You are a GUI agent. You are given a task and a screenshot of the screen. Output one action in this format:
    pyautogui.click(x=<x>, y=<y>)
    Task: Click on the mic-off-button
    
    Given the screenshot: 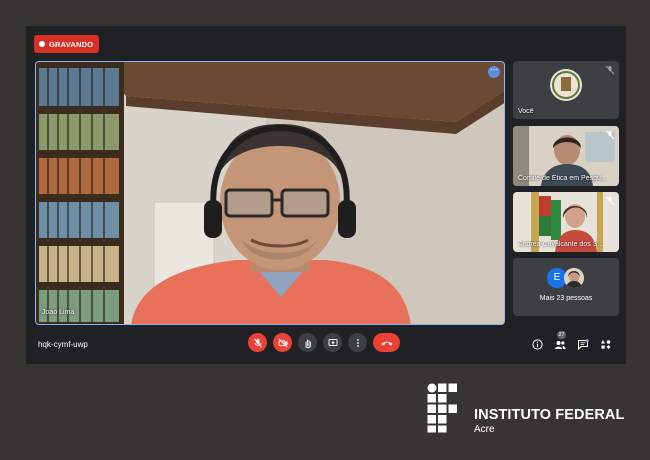 What is the action you would take?
    pyautogui.click(x=257, y=342)
    